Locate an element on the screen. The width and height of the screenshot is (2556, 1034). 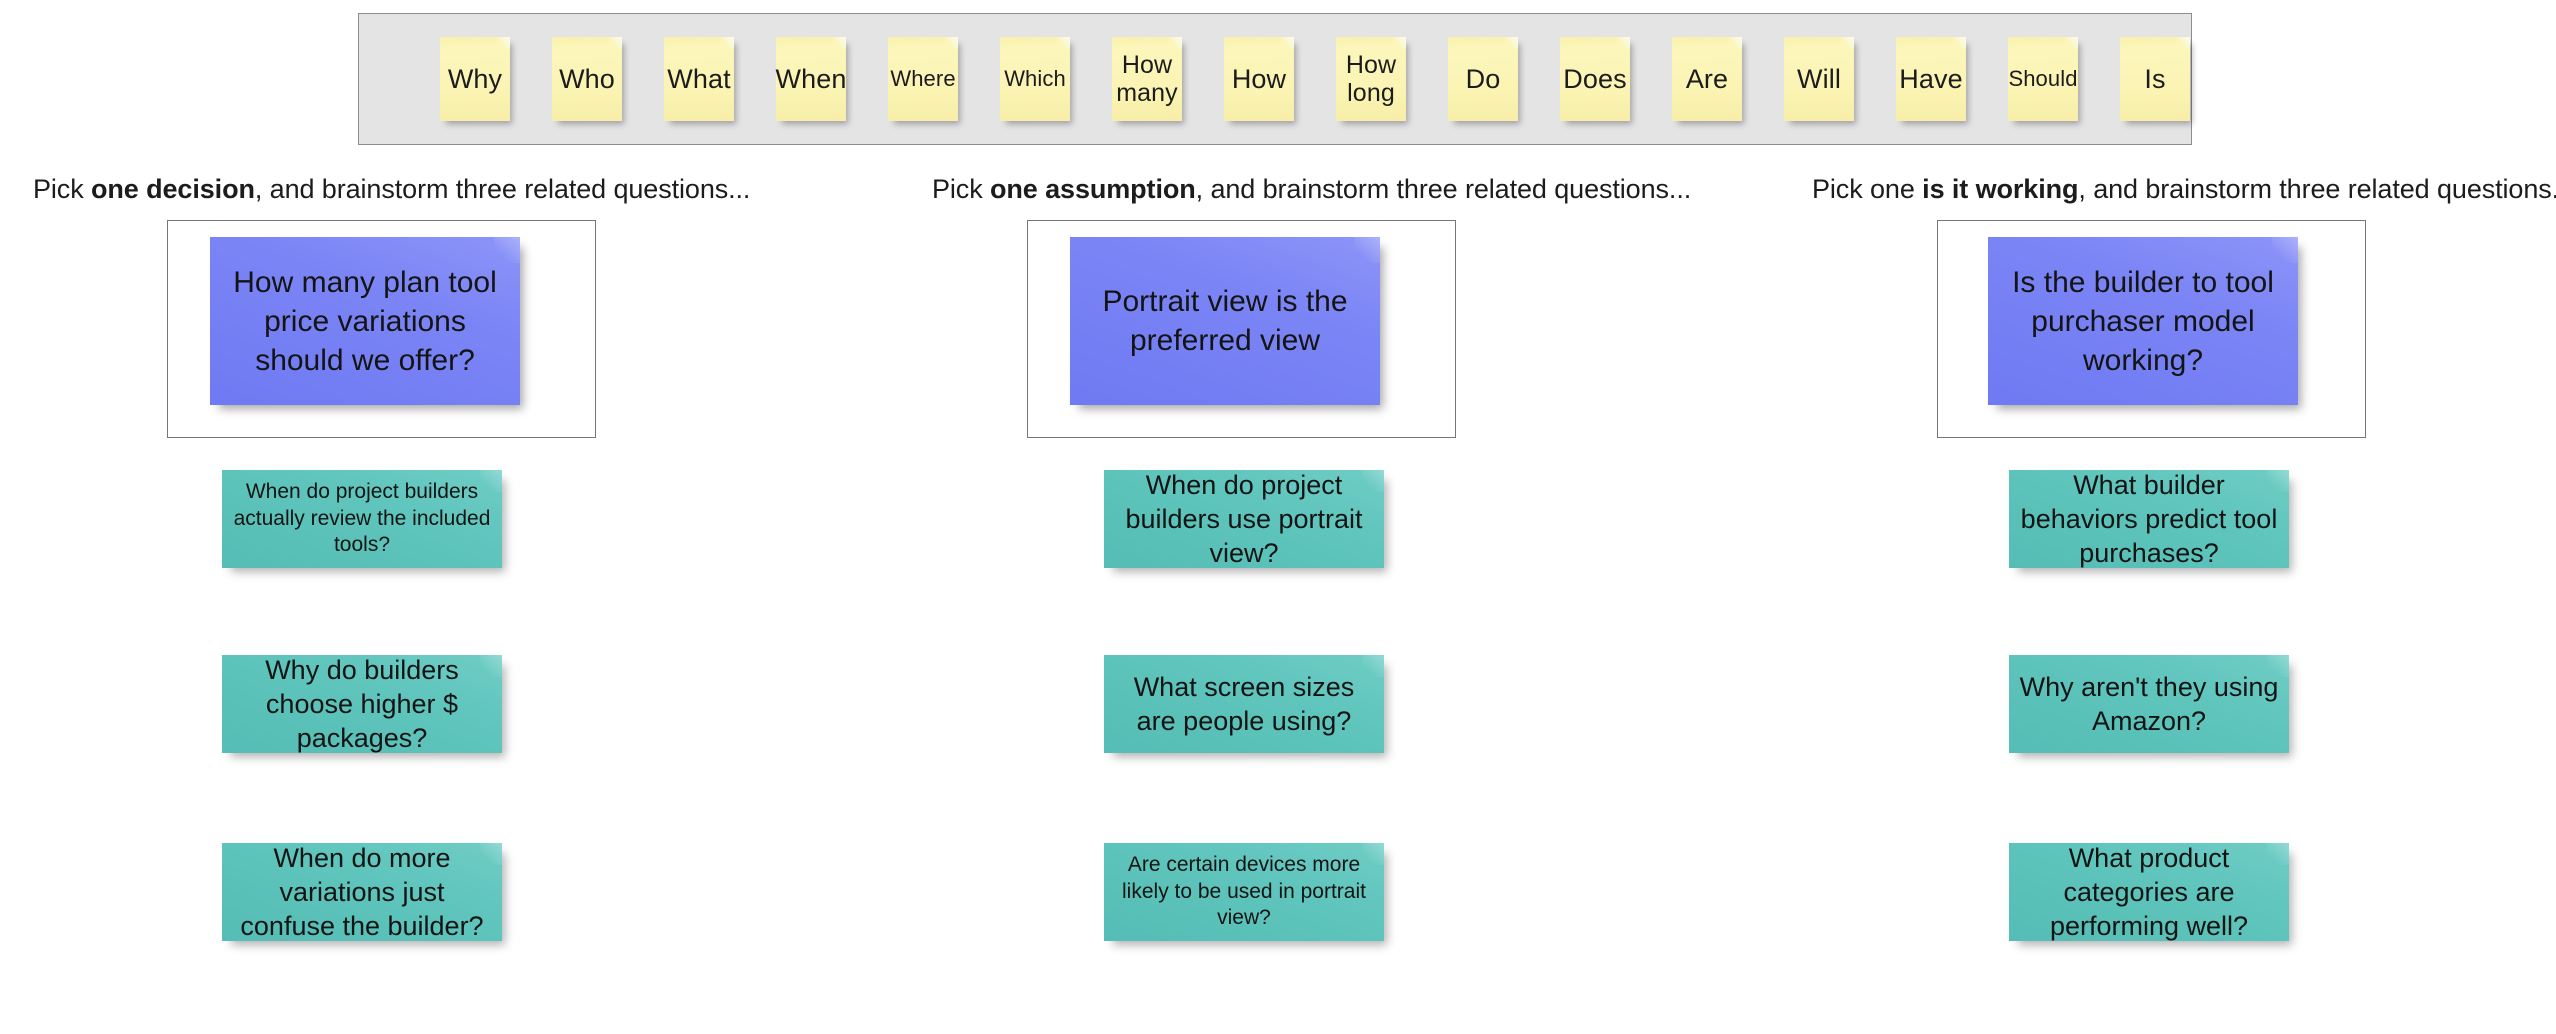
prompt-emphasis: one assumption is located at coordinates (1093, 189).